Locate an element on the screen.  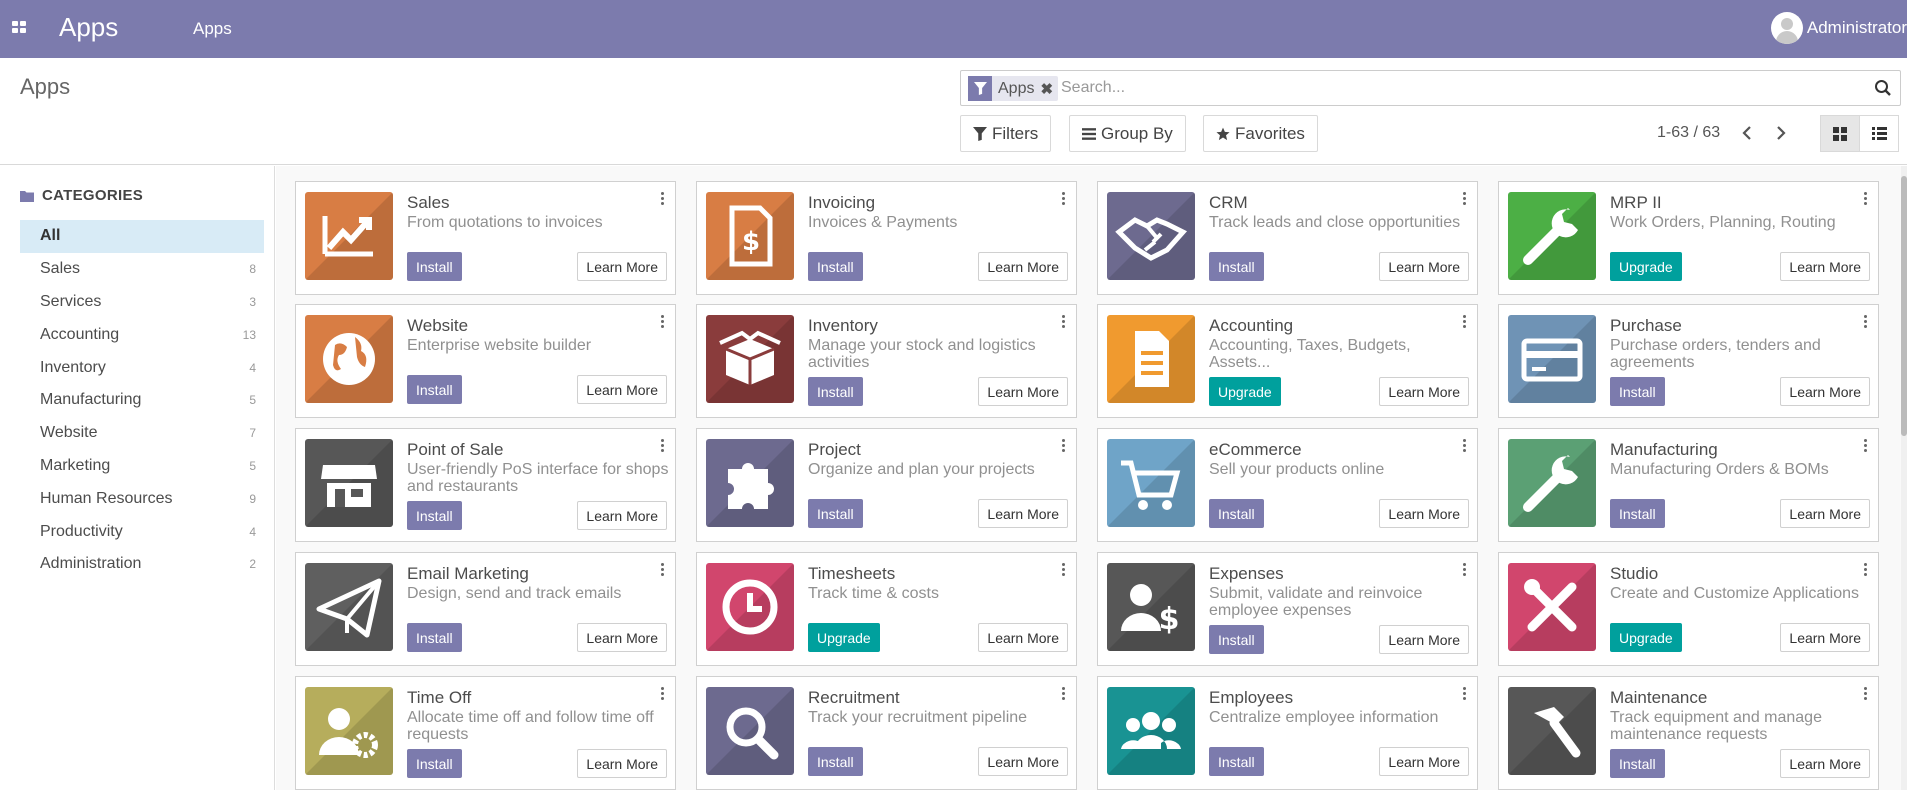
category-human-resources: Human Resources 9 is located at coordinates (142, 498).